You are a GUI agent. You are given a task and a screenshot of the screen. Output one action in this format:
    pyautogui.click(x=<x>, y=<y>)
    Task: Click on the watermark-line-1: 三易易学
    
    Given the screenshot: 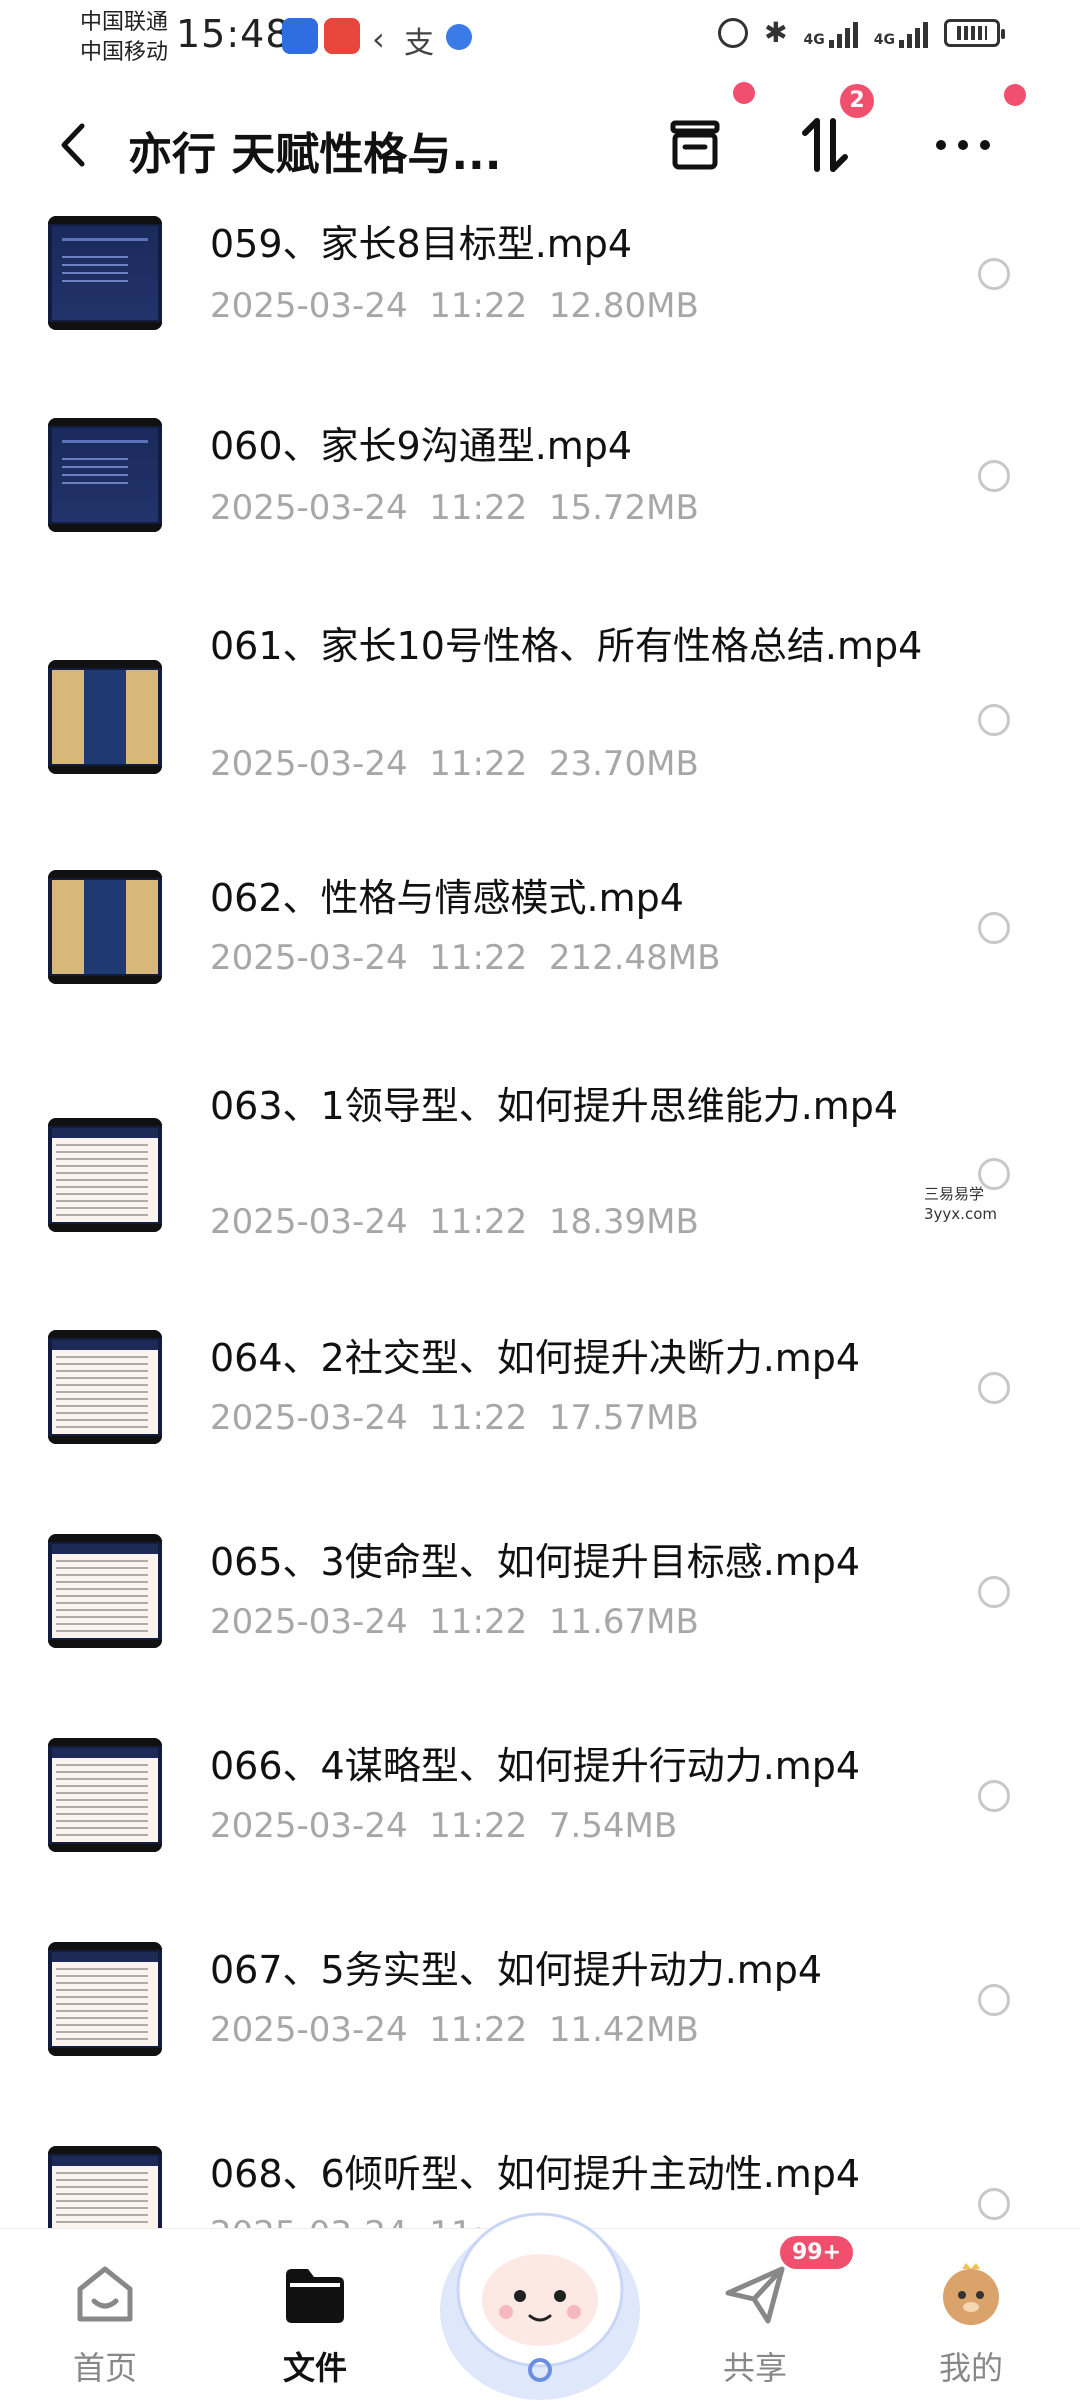 What is the action you would take?
    pyautogui.click(x=954, y=1194)
    